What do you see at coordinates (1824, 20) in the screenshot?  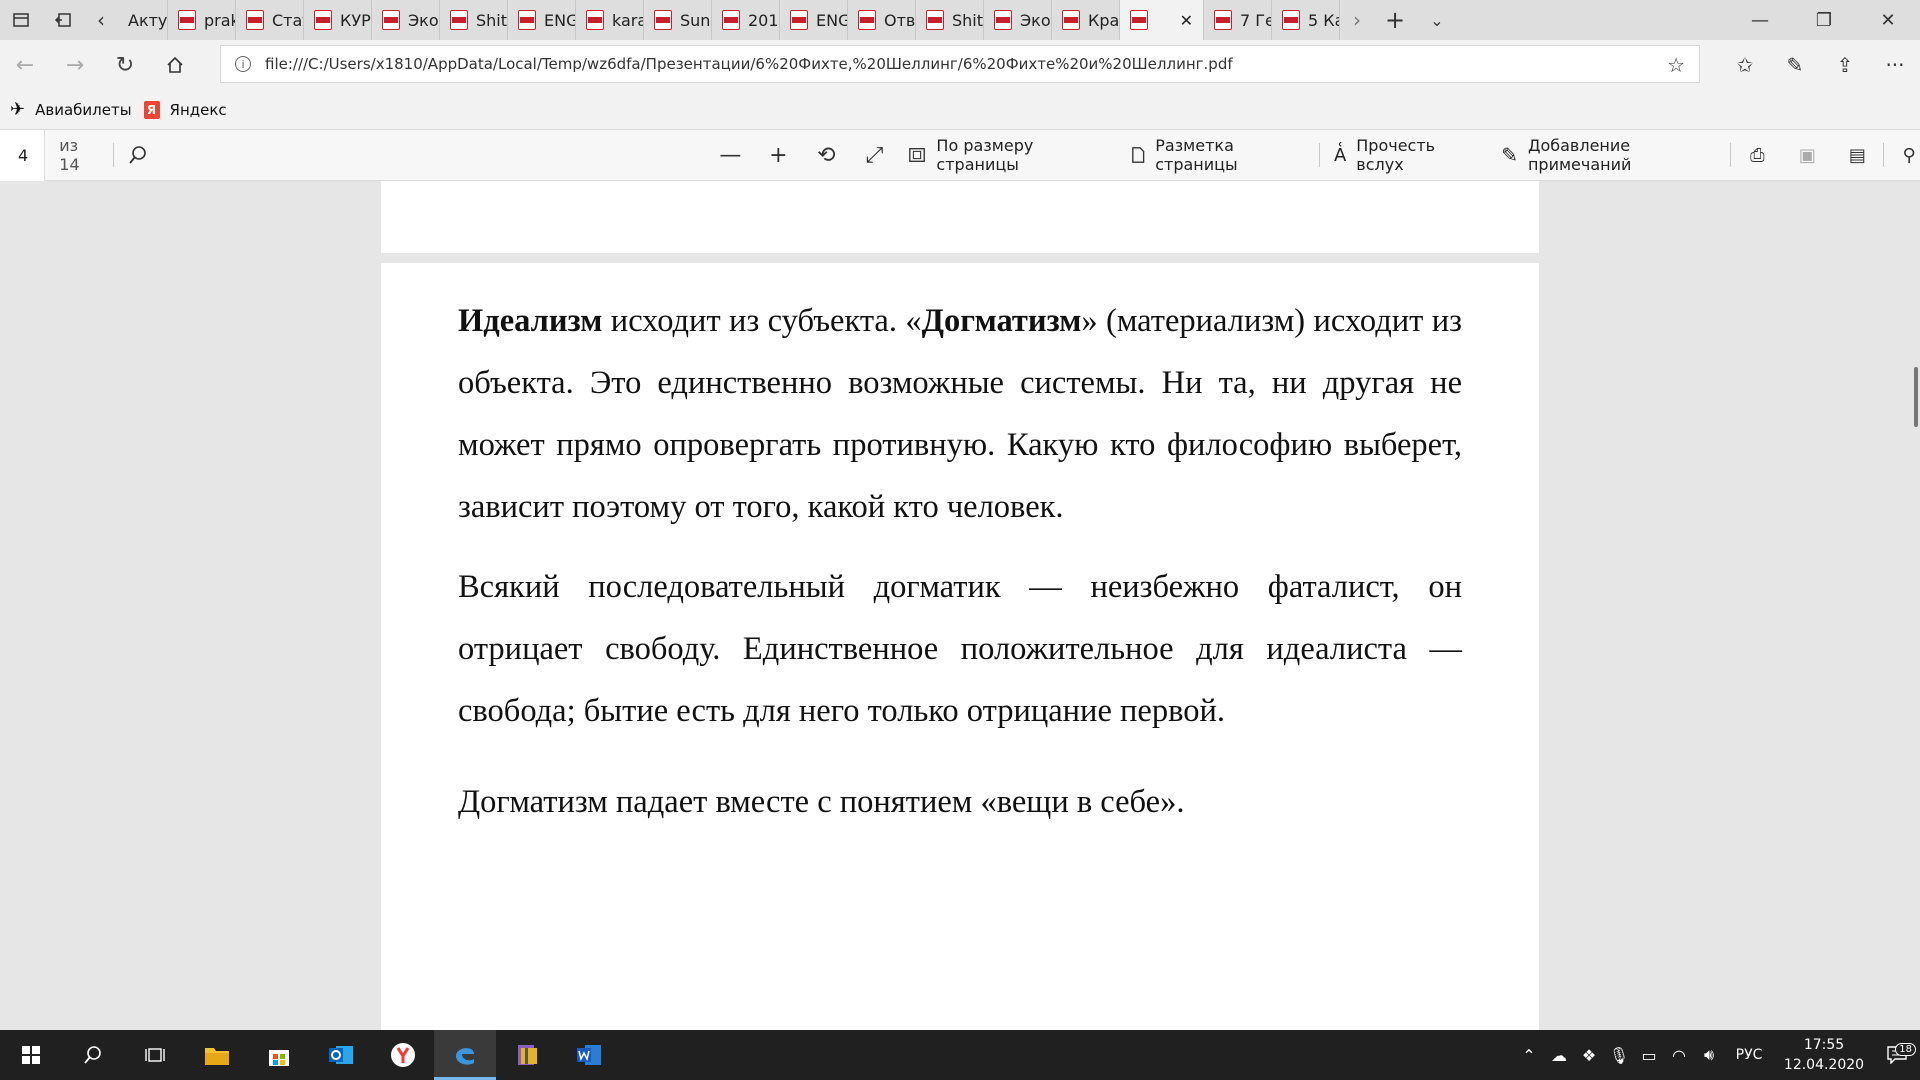 I see `restore-button: ❐` at bounding box center [1824, 20].